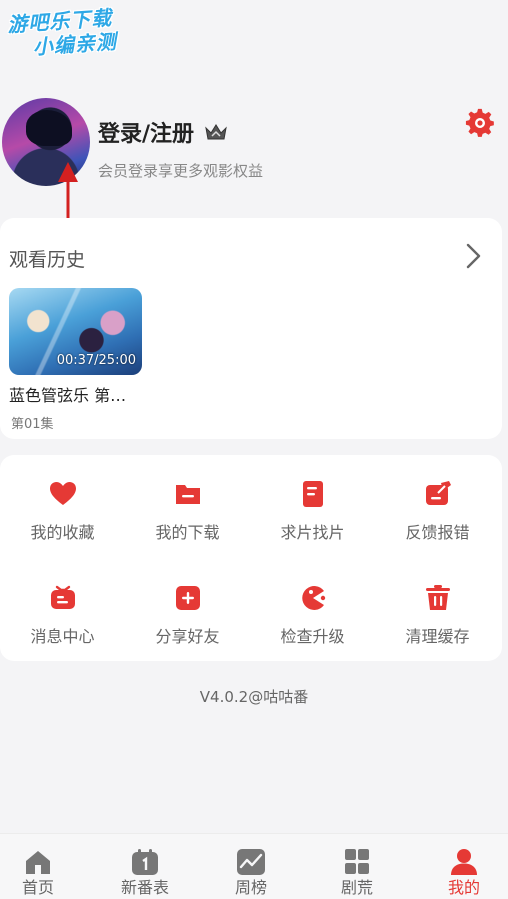  What do you see at coordinates (357, 861) in the screenshot?
I see `grid-icon` at bounding box center [357, 861].